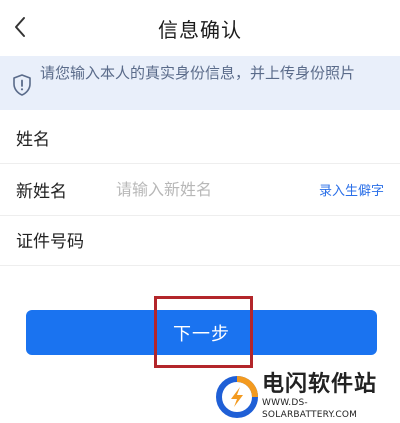 Image resolution: width=400 pixels, height=423 pixels. What do you see at coordinates (198, 73) in the screenshot?
I see `notice-text: 请您输入本人的真实身份信息，并上传身份照片` at bounding box center [198, 73].